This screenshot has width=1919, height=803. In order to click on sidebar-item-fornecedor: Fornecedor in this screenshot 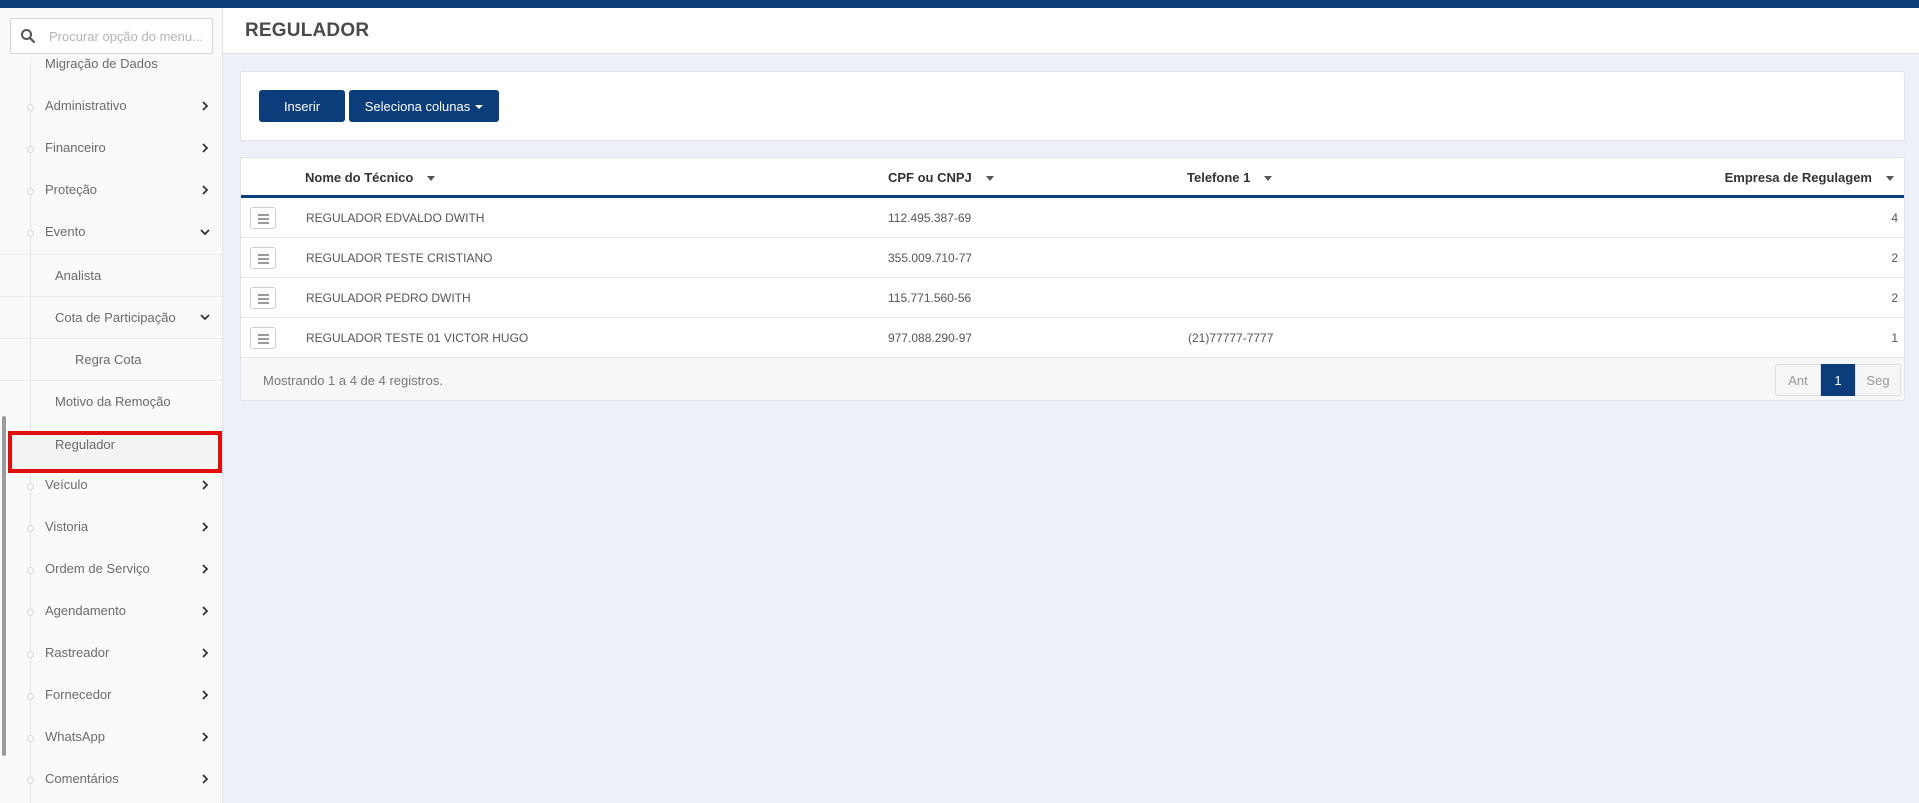, I will do `click(111, 696)`.